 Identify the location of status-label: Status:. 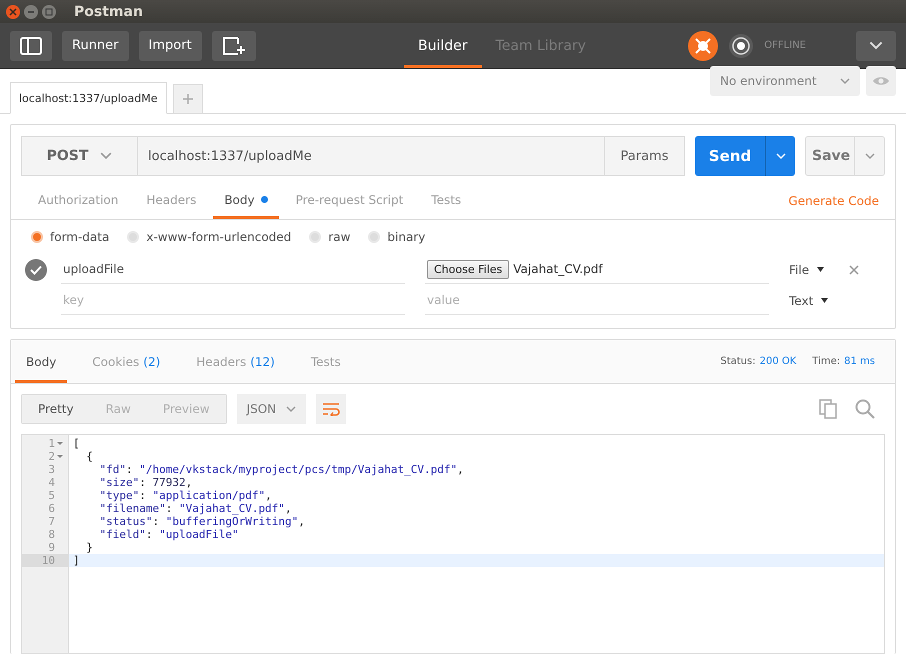
(738, 361).